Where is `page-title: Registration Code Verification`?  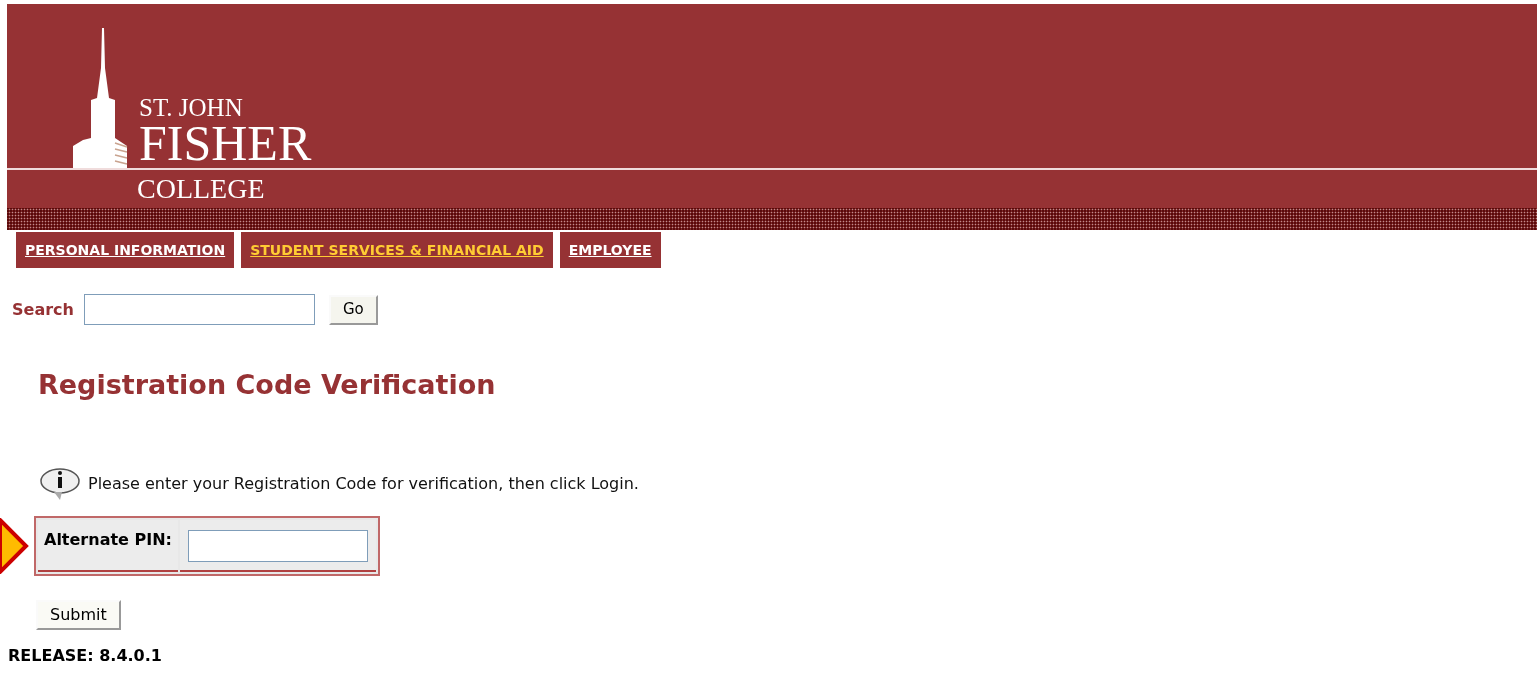
page-title: Registration Code Verification is located at coordinates (267, 385).